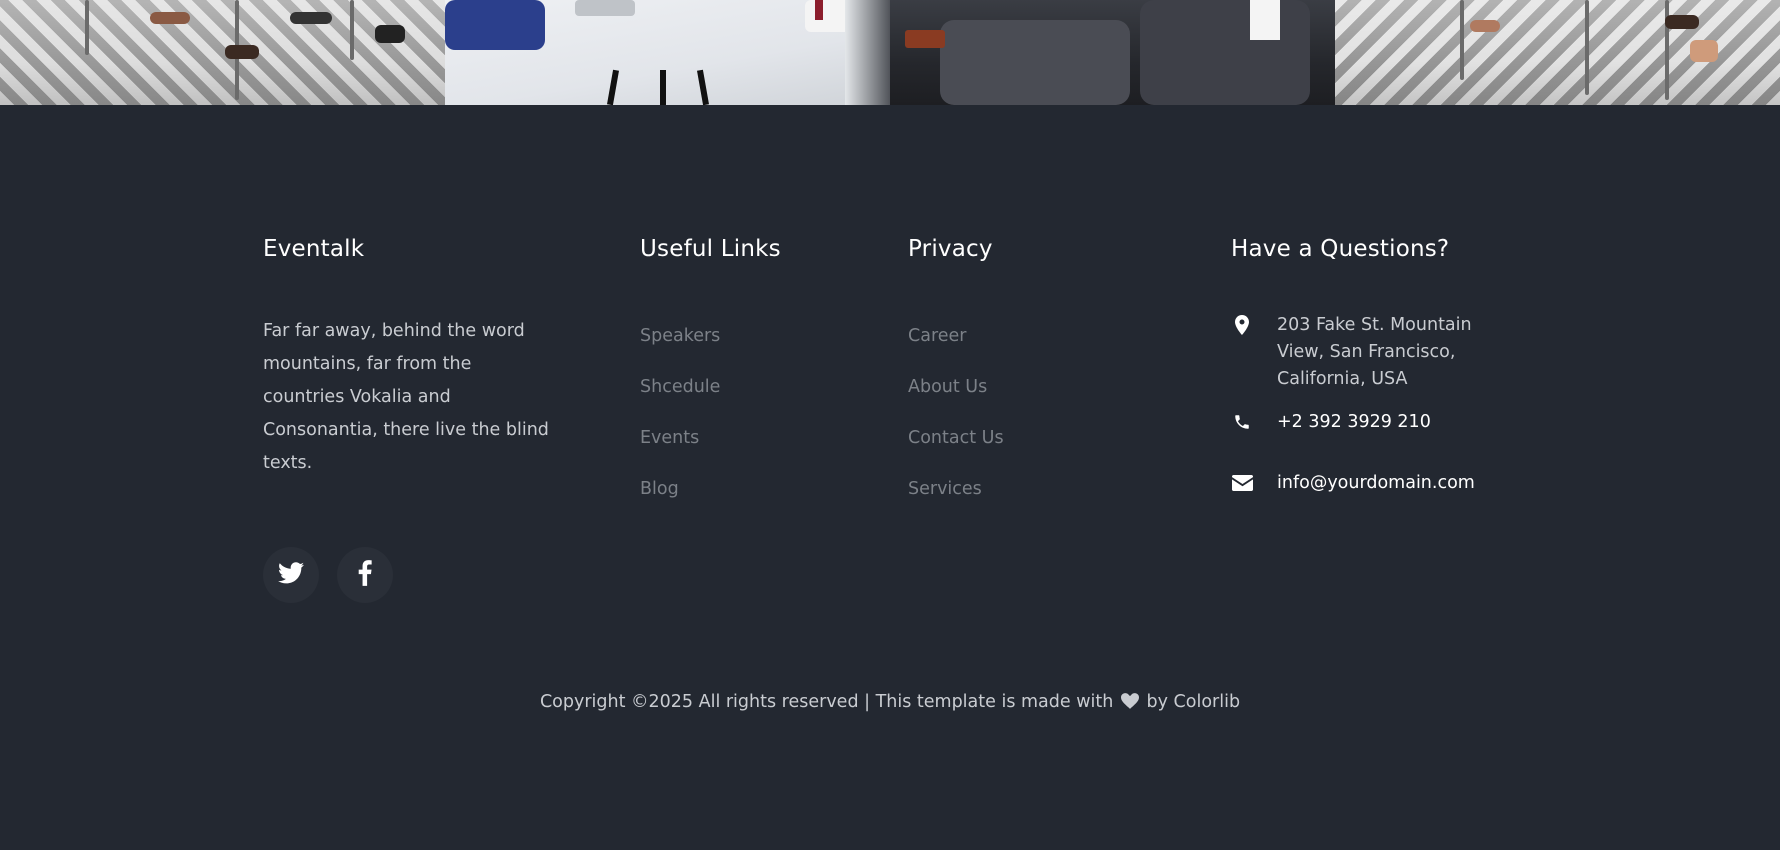  I want to click on email-text: info@yourdomain.com, so click(1376, 483).